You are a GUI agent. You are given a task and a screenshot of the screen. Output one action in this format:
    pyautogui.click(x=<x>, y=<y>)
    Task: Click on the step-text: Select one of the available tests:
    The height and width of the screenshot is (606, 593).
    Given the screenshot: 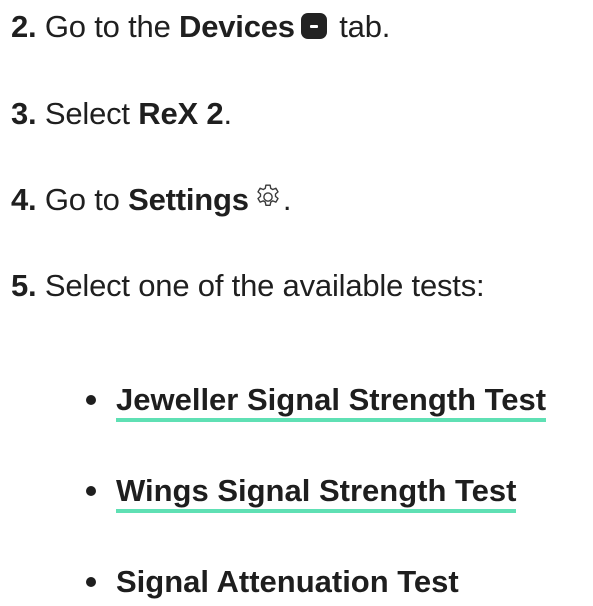 What is the action you would take?
    pyautogui.click(x=260, y=285)
    